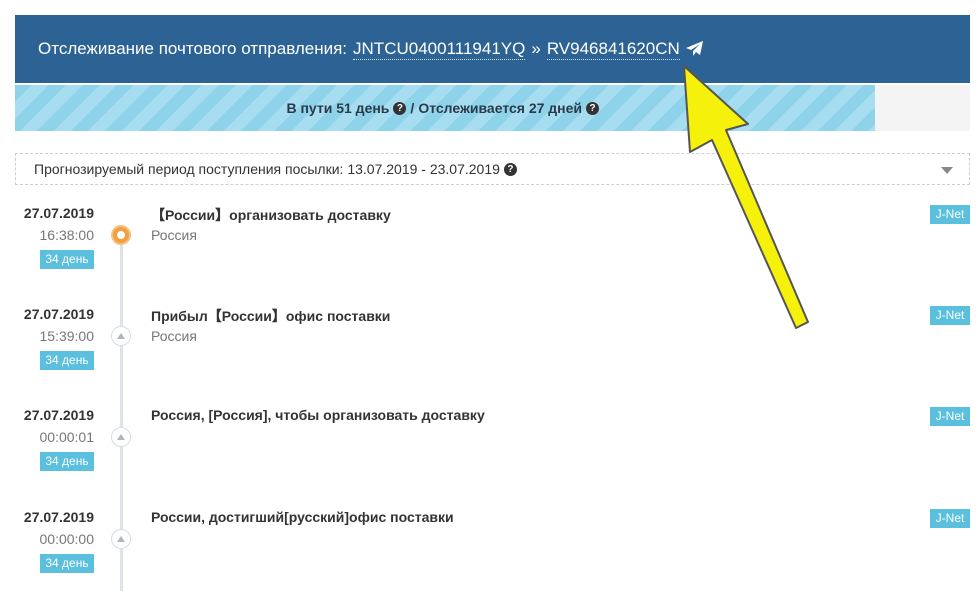  What do you see at coordinates (121, 235) in the screenshot?
I see `timeline-active-marker-icon` at bounding box center [121, 235].